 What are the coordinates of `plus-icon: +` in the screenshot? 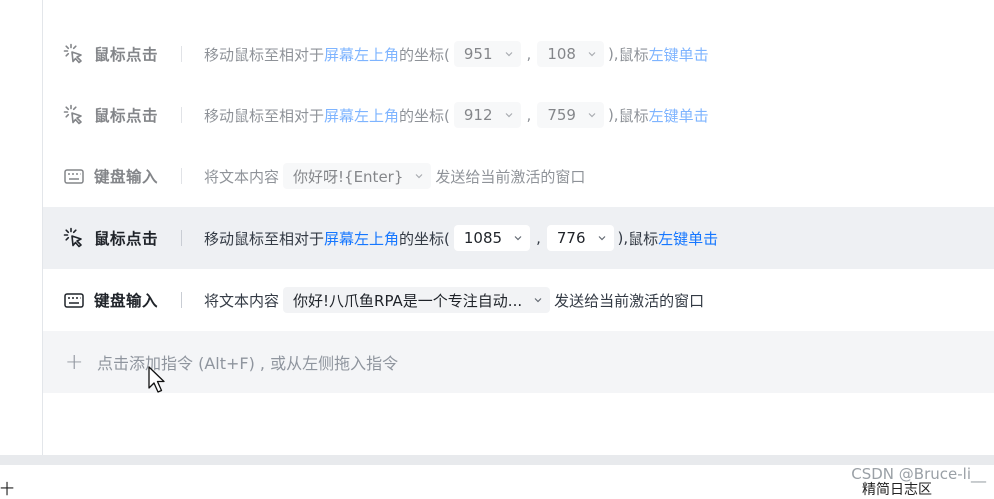 It's located at (74, 362).